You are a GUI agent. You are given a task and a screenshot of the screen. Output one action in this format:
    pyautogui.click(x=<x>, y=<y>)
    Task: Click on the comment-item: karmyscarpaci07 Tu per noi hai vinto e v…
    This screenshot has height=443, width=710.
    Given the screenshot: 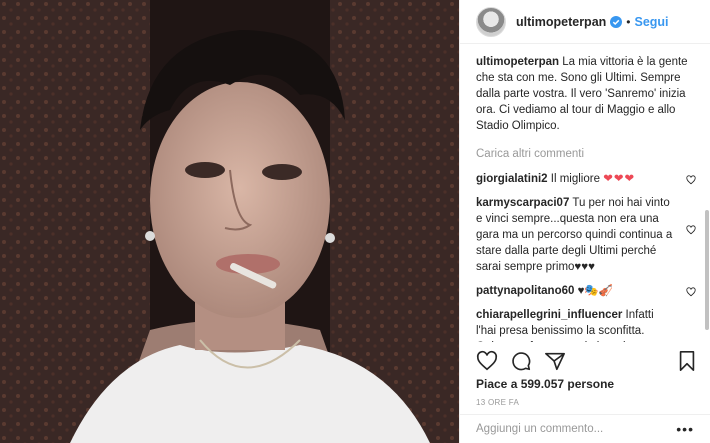 What is the action you would take?
    pyautogui.click(x=587, y=235)
    